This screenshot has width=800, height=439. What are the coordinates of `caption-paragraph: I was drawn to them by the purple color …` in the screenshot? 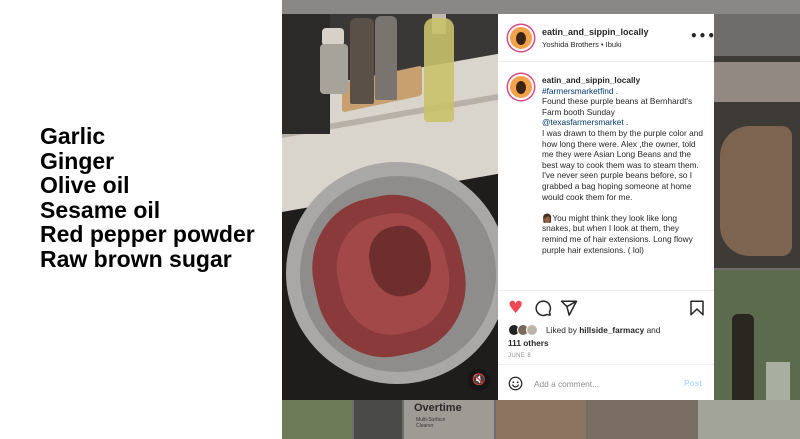 It's located at (622, 164).